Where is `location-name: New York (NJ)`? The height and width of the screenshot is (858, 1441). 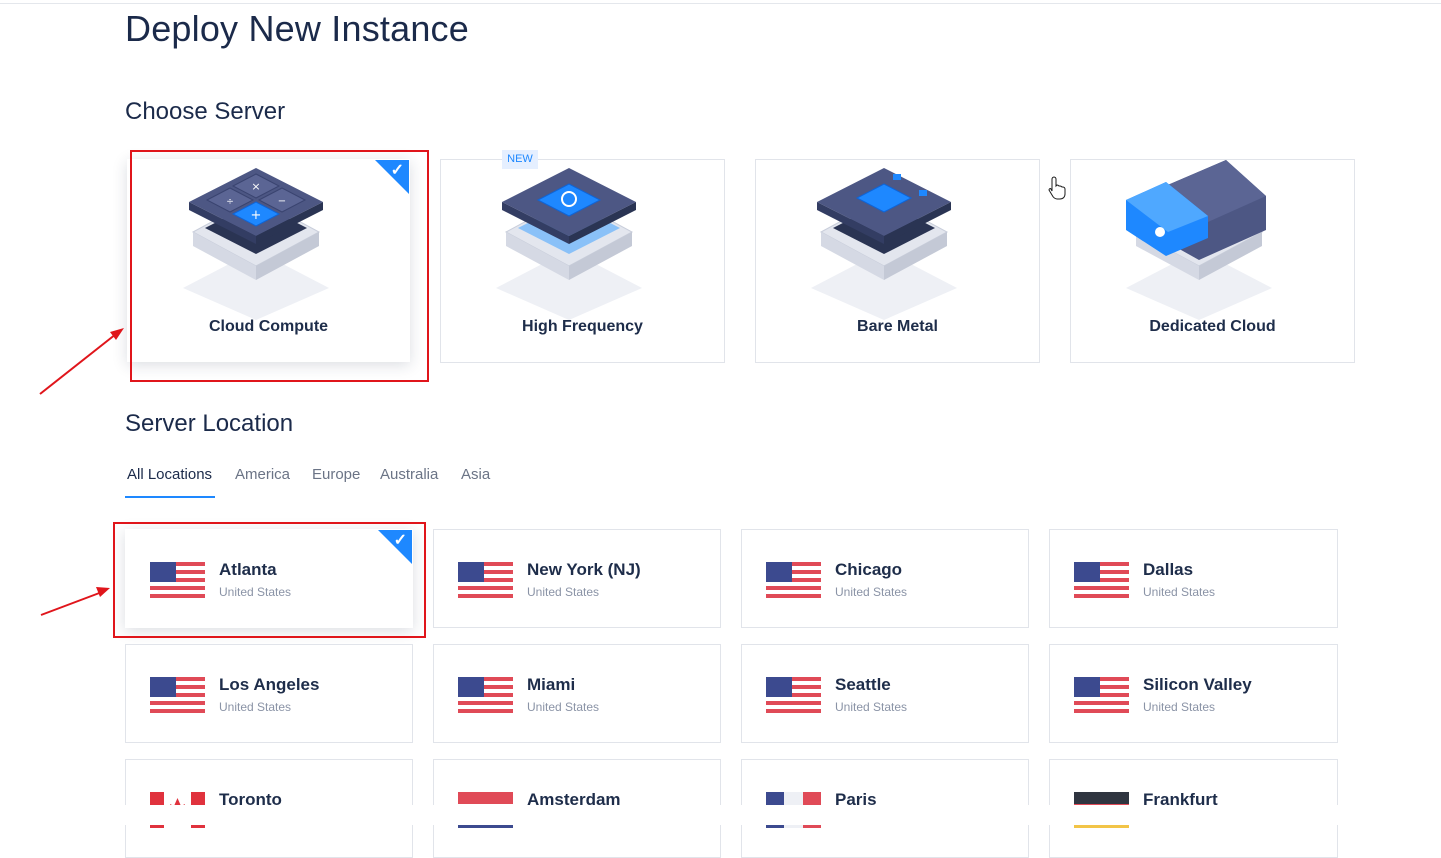 location-name: New York (NJ) is located at coordinates (584, 569).